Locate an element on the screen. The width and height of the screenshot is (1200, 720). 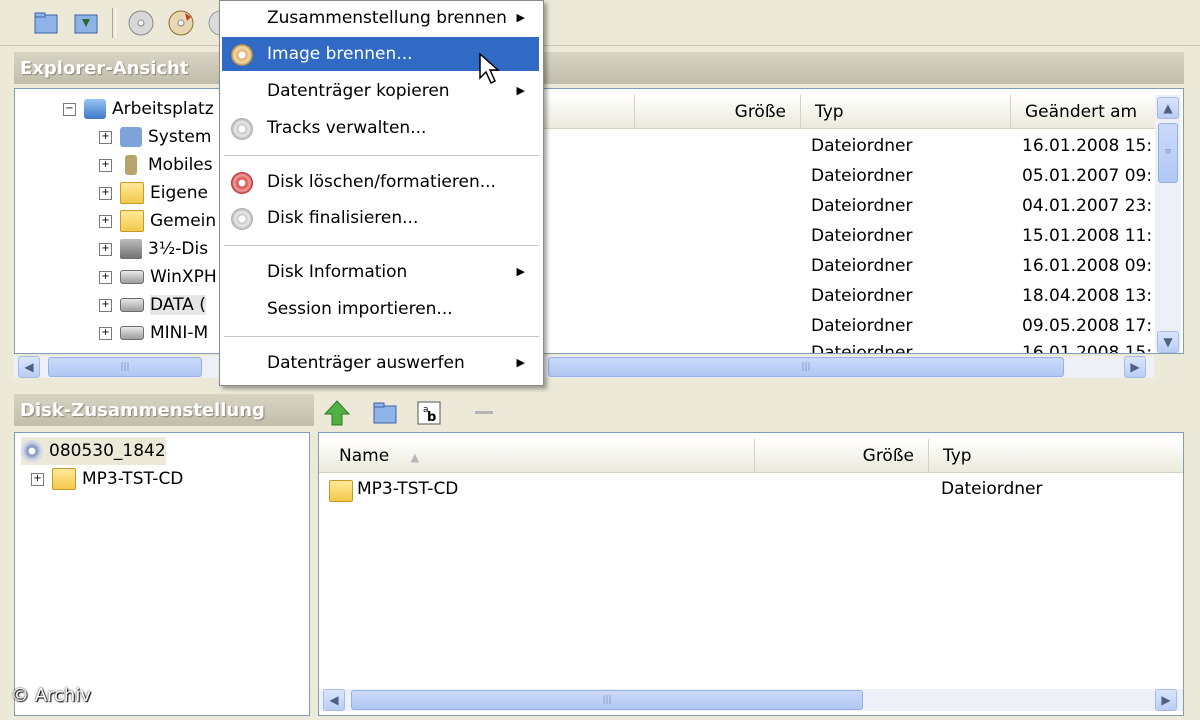
tree-horizontal-scrollbar: ◀ ||| is located at coordinates (119, 367).